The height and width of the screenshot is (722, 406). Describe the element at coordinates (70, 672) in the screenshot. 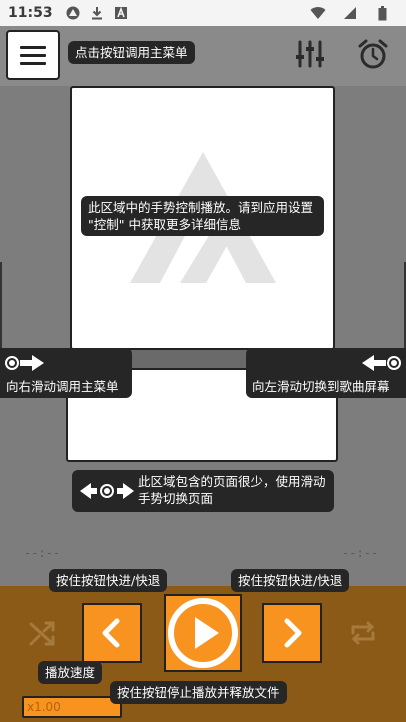

I see `speed-tooltip: 播放速度` at that location.